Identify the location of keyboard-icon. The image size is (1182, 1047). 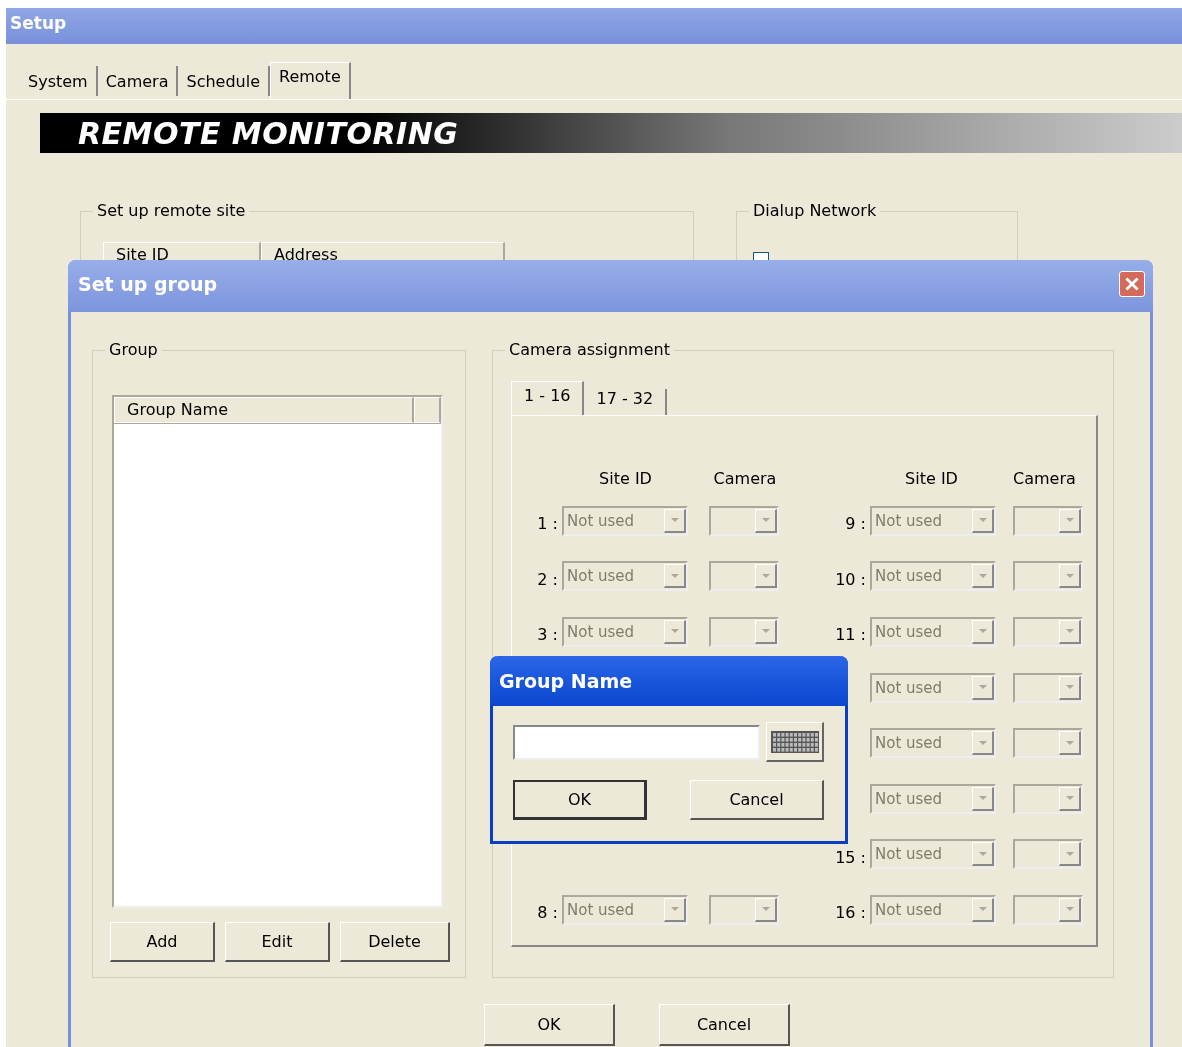
(794, 741).